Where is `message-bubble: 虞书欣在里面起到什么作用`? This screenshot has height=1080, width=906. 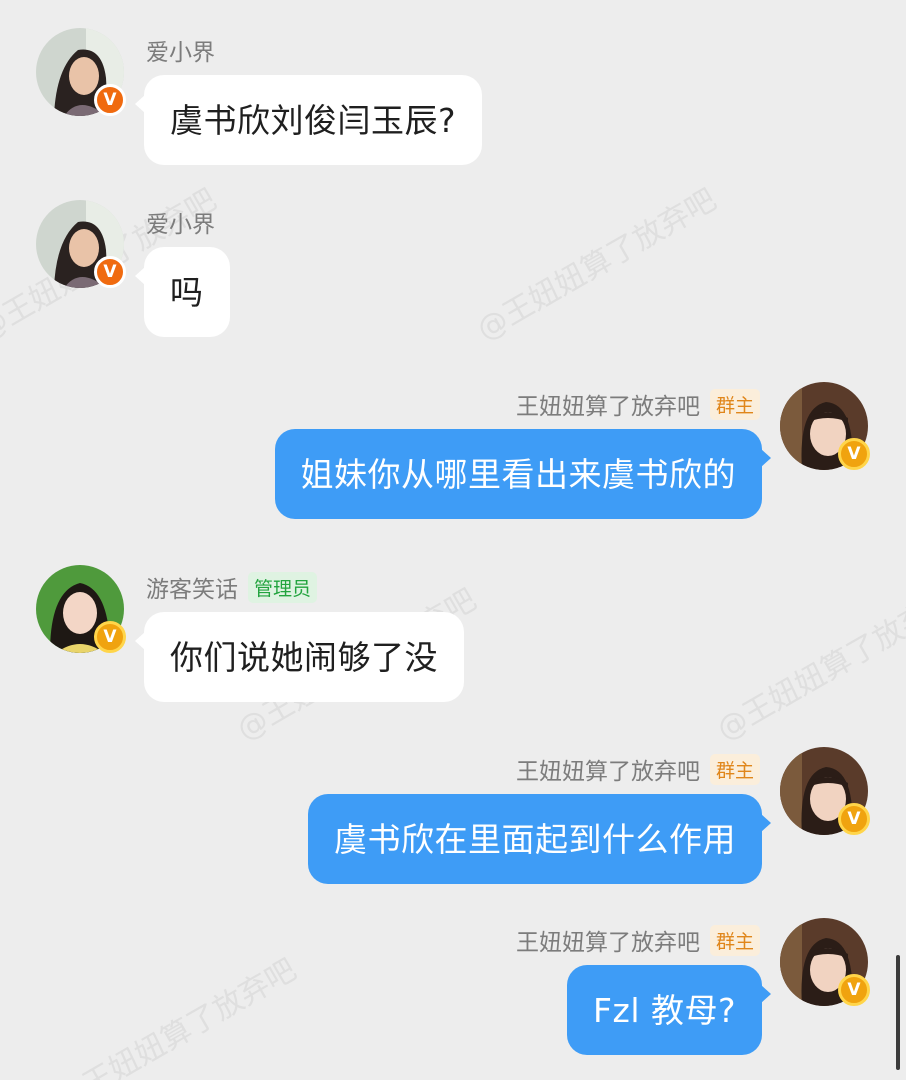
message-bubble: 虞书欣在里面起到什么作用 is located at coordinates (539, 839).